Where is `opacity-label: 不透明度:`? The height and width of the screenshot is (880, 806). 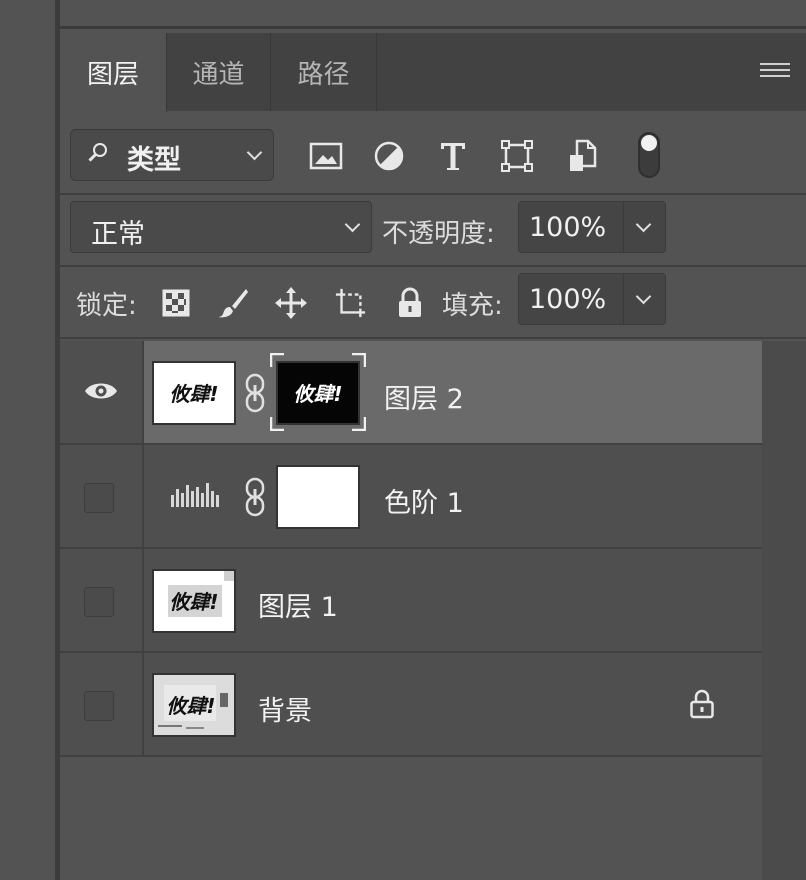
opacity-label: 不透明度: is located at coordinates (438, 234).